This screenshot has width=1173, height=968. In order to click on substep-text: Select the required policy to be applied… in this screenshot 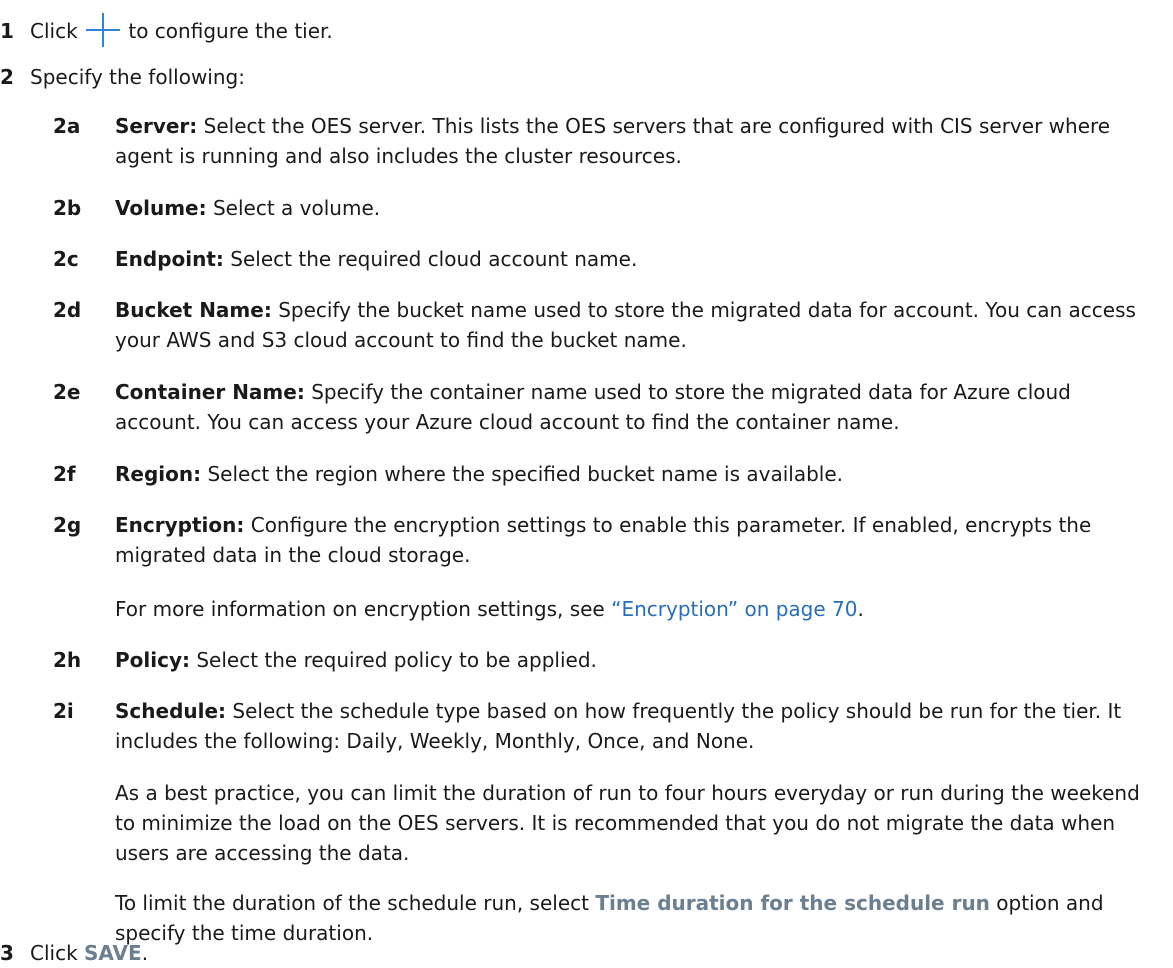, I will do `click(396, 660)`.